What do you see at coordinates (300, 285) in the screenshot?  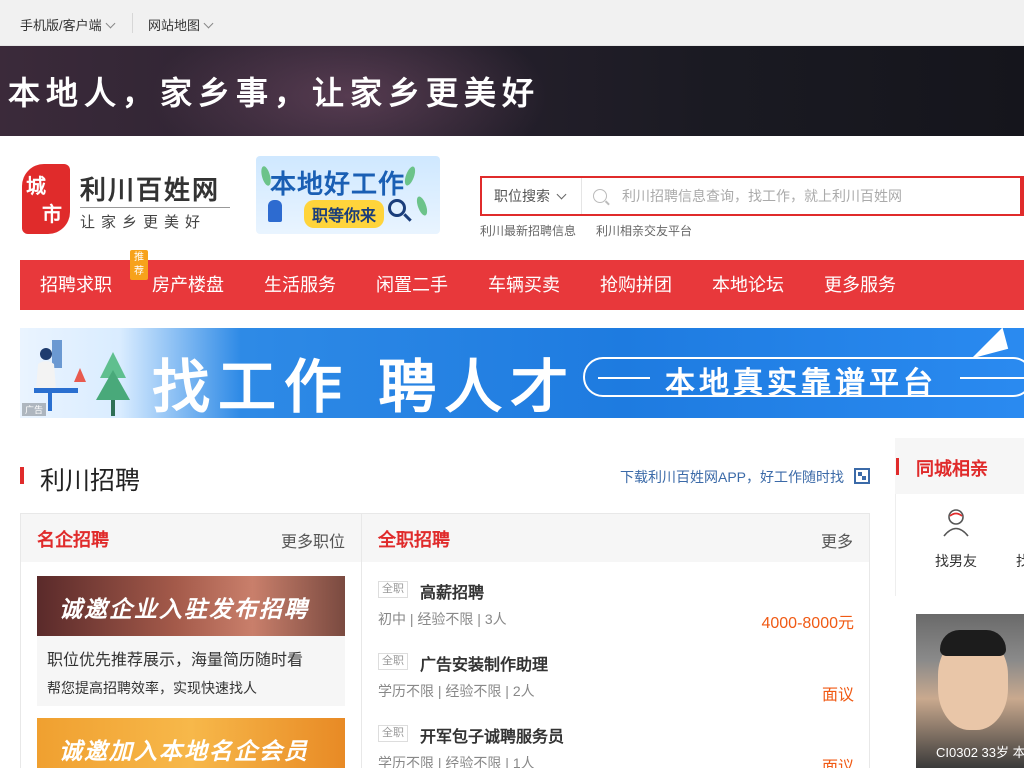 I see `nav-item-life-services: 生活服务` at bounding box center [300, 285].